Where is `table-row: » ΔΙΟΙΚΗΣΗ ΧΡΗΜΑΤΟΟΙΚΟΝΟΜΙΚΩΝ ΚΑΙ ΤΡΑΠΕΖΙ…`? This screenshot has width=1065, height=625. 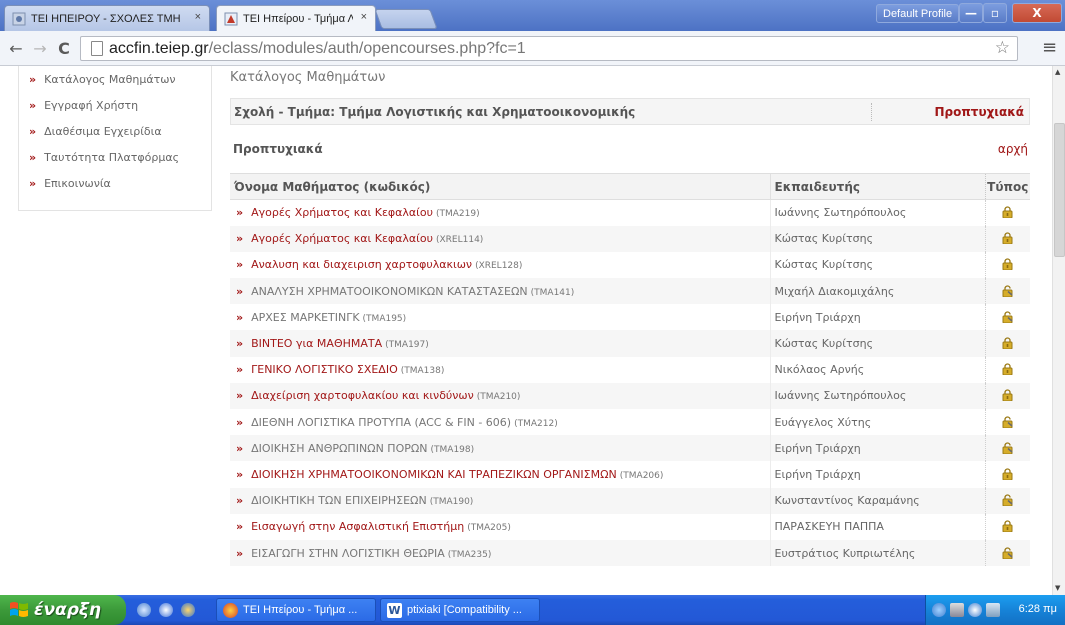 table-row: » ΔΙΟΙΚΗΣΗ ΧΡΗΜΑΤΟΟΙΚΟΝΟΜΙΚΩΝ ΚΑΙ ΤΡΑΠΕΖΙ… is located at coordinates (630, 474).